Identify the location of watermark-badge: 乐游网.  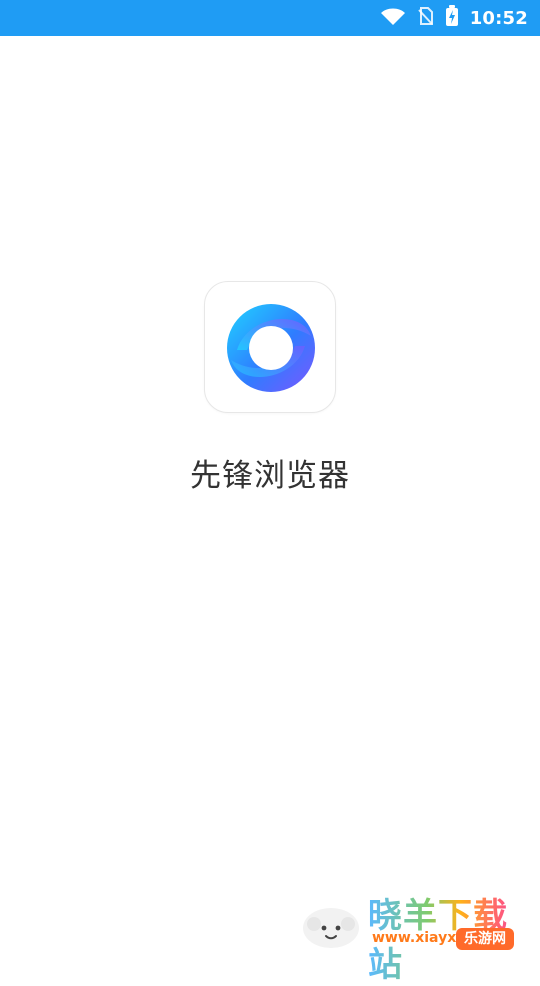
(485, 939).